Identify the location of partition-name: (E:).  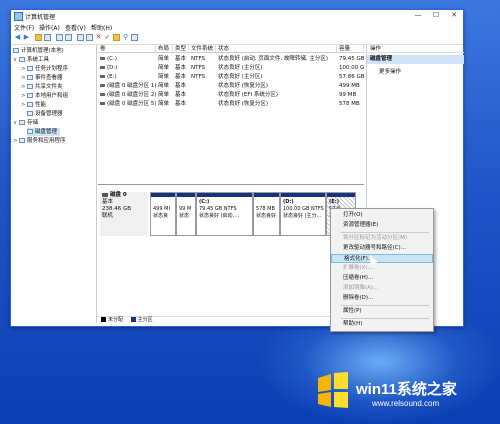
(334, 202).